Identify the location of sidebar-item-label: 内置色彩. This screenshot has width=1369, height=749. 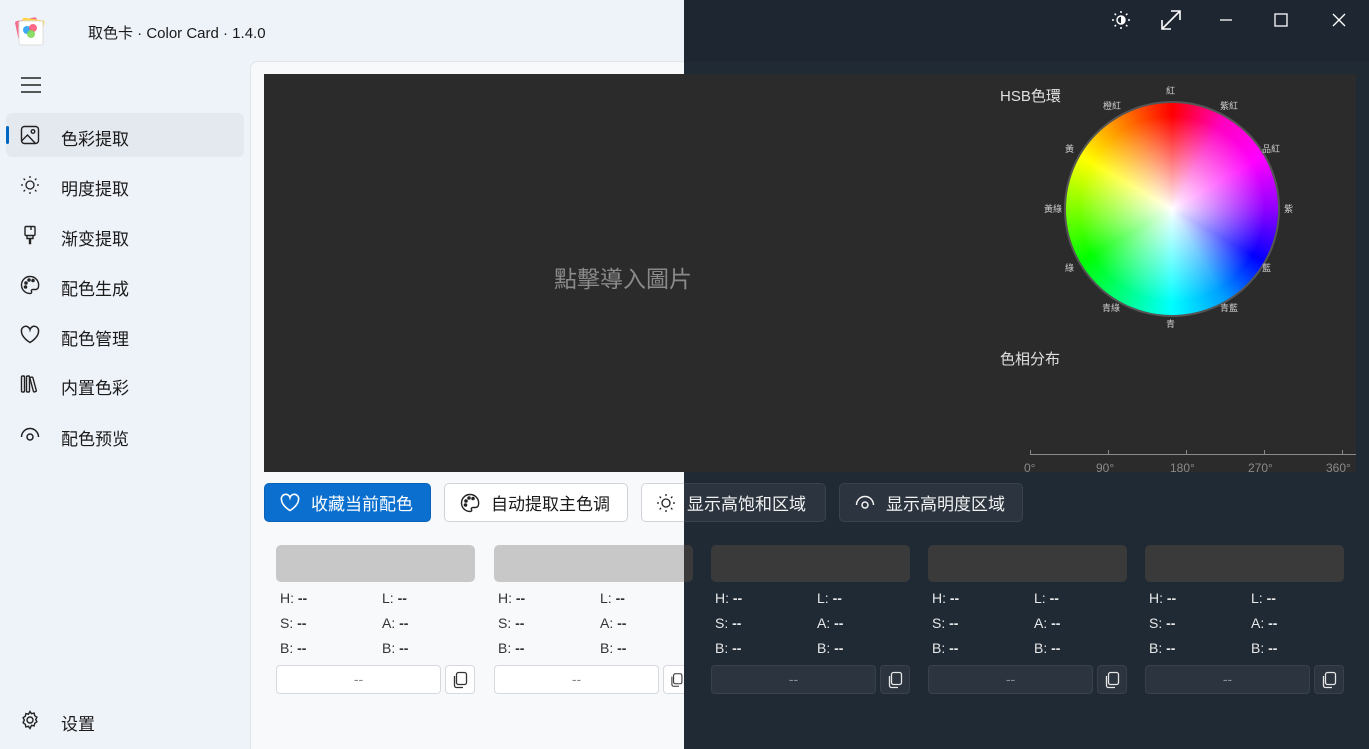
(95, 388).